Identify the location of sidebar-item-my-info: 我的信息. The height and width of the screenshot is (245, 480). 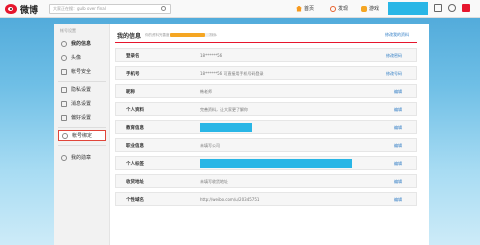
(82, 43).